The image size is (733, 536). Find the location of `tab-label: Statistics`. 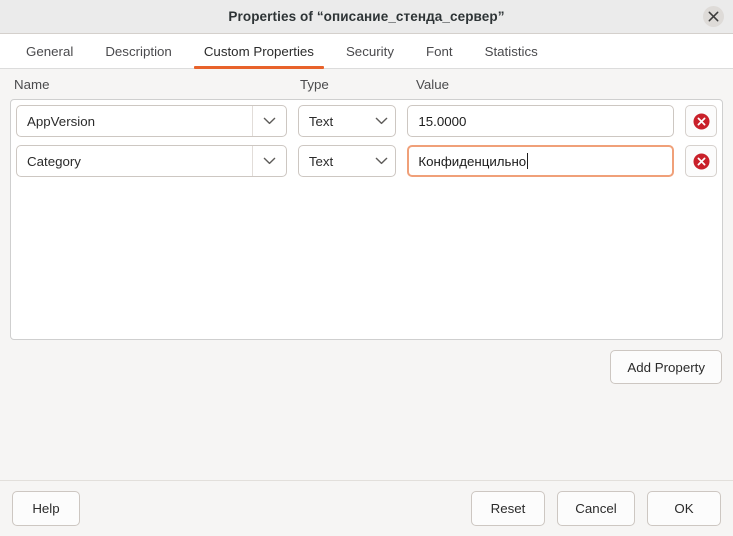

tab-label: Statistics is located at coordinates (511, 51).